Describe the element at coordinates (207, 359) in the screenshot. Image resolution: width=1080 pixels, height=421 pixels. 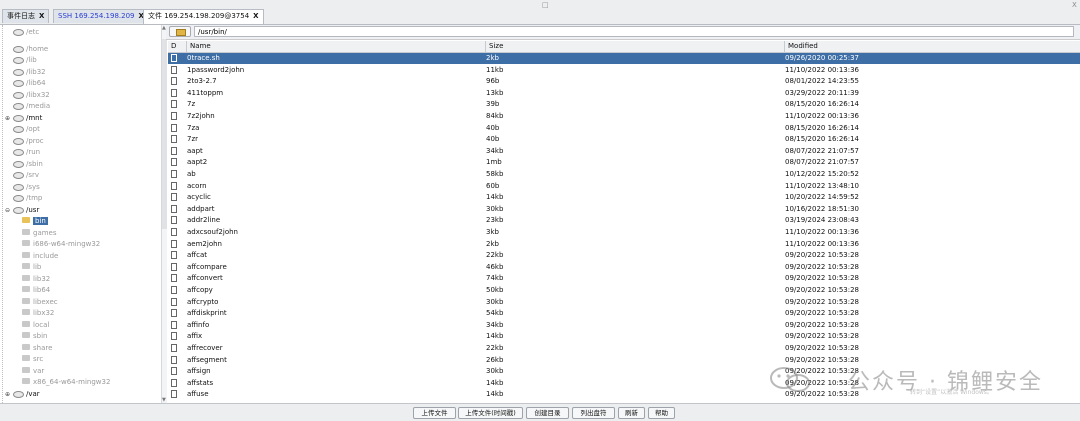
I see `file-name: affsegment` at that location.